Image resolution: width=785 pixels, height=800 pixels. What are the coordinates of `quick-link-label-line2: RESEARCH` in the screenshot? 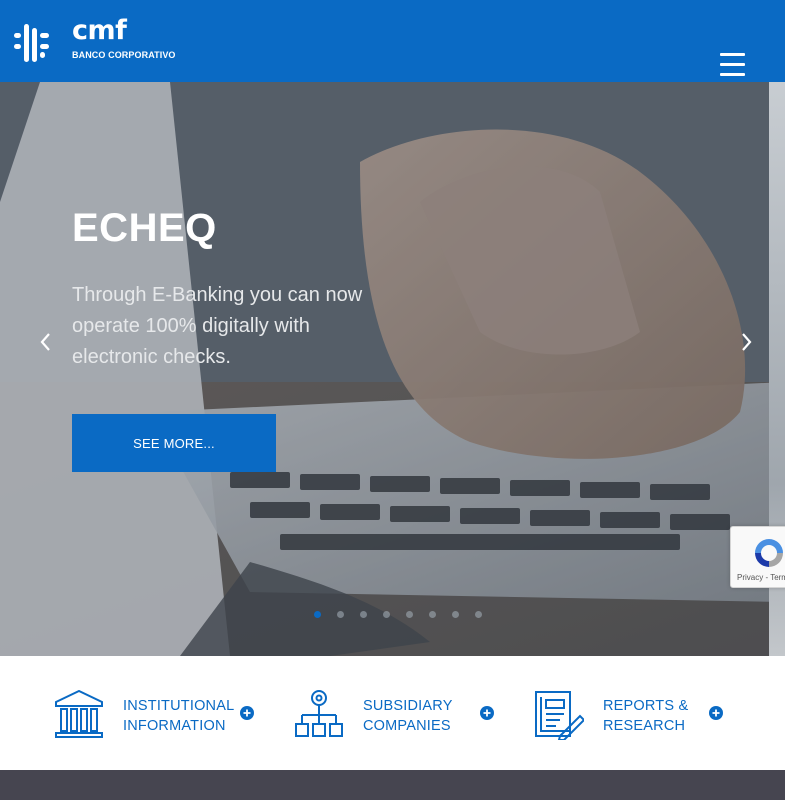 It's located at (644, 726).